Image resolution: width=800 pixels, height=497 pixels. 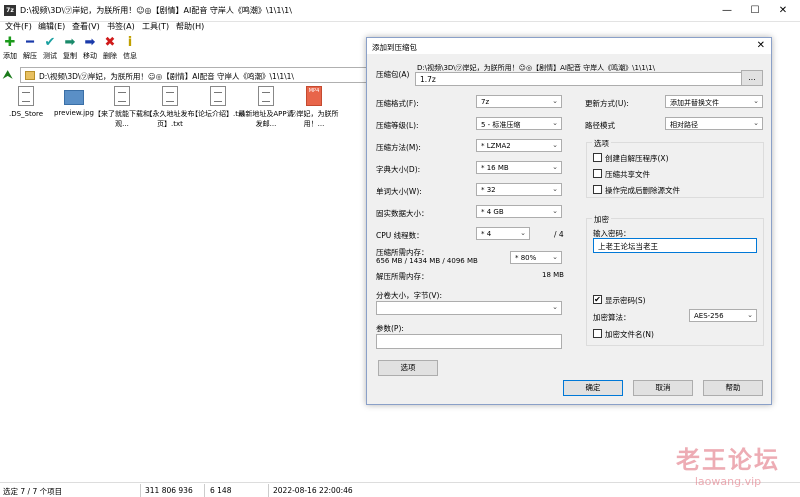 I want to click on menu-help: 帮助(H), so click(x=190, y=26).